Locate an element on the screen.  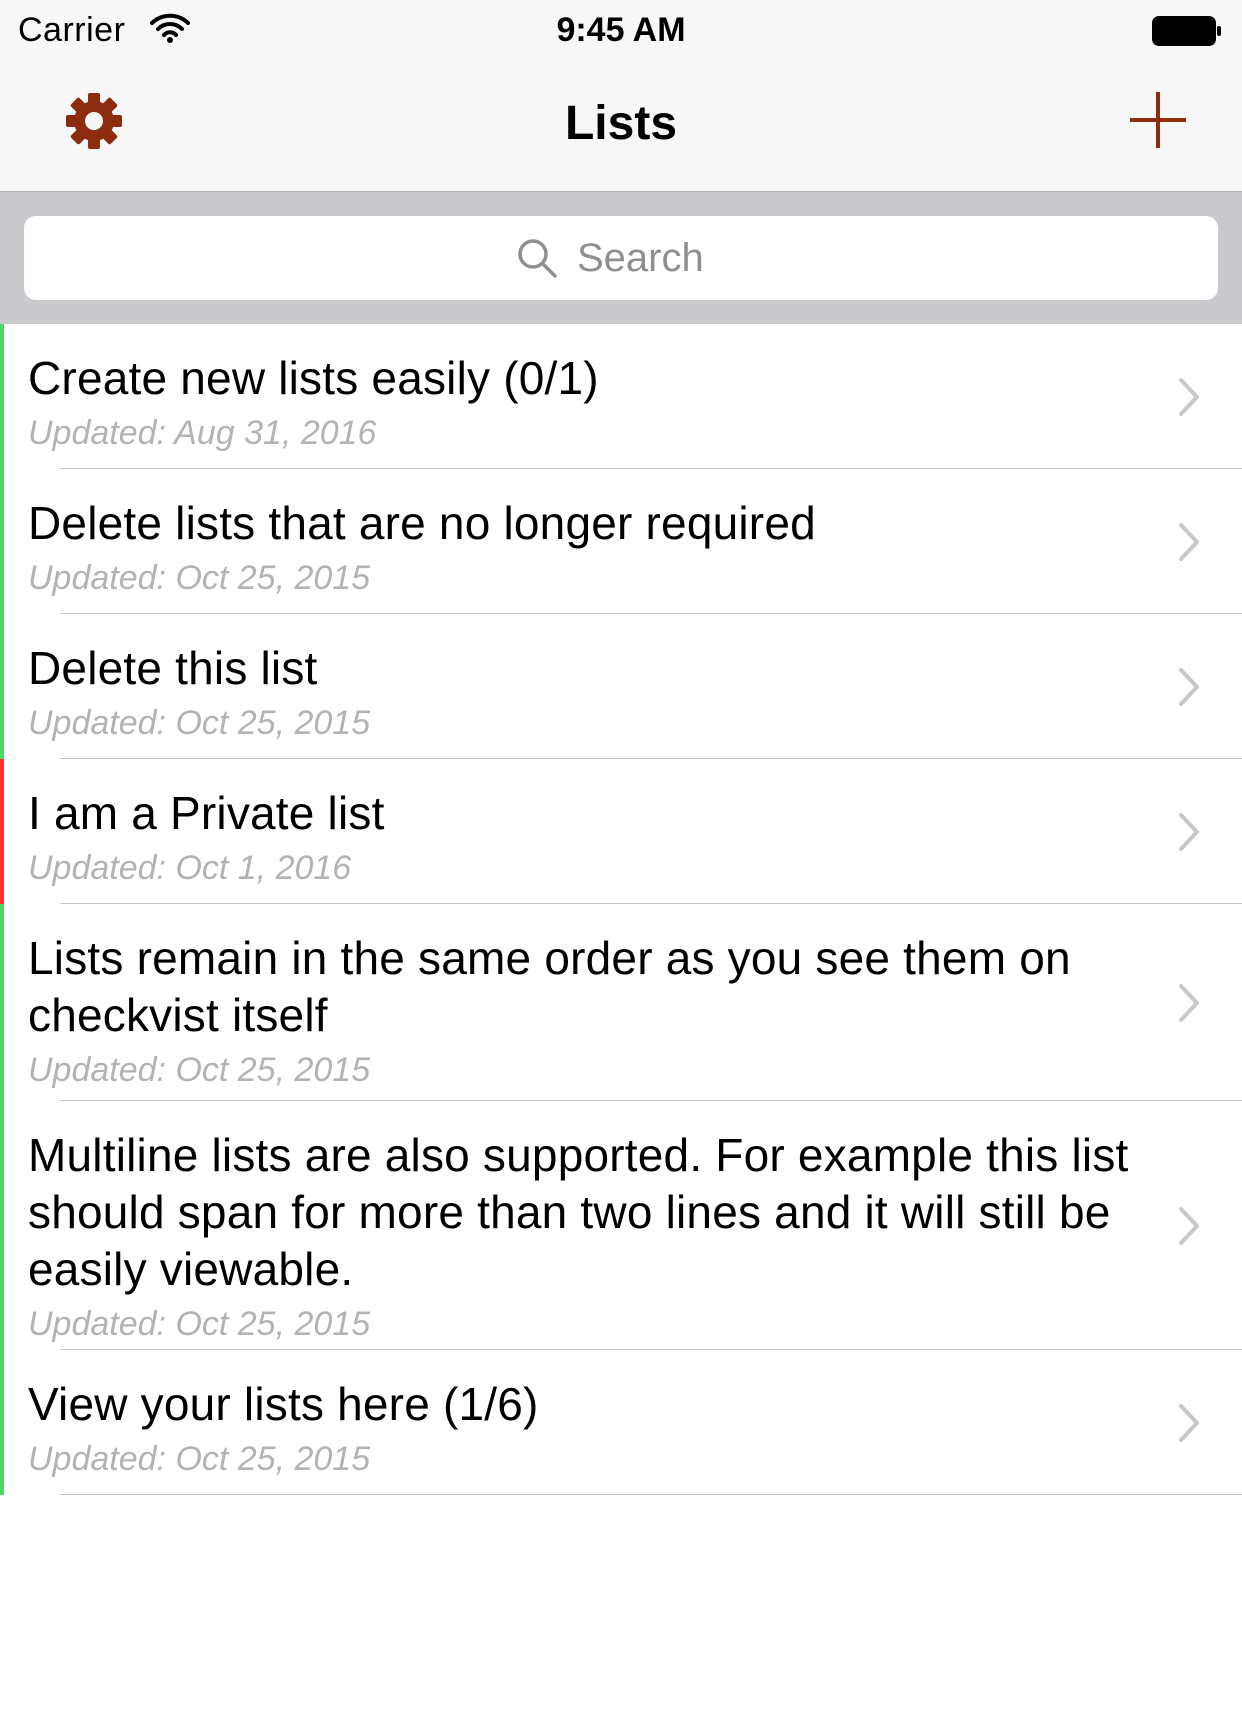
search-input is located at coordinates (652, 258).